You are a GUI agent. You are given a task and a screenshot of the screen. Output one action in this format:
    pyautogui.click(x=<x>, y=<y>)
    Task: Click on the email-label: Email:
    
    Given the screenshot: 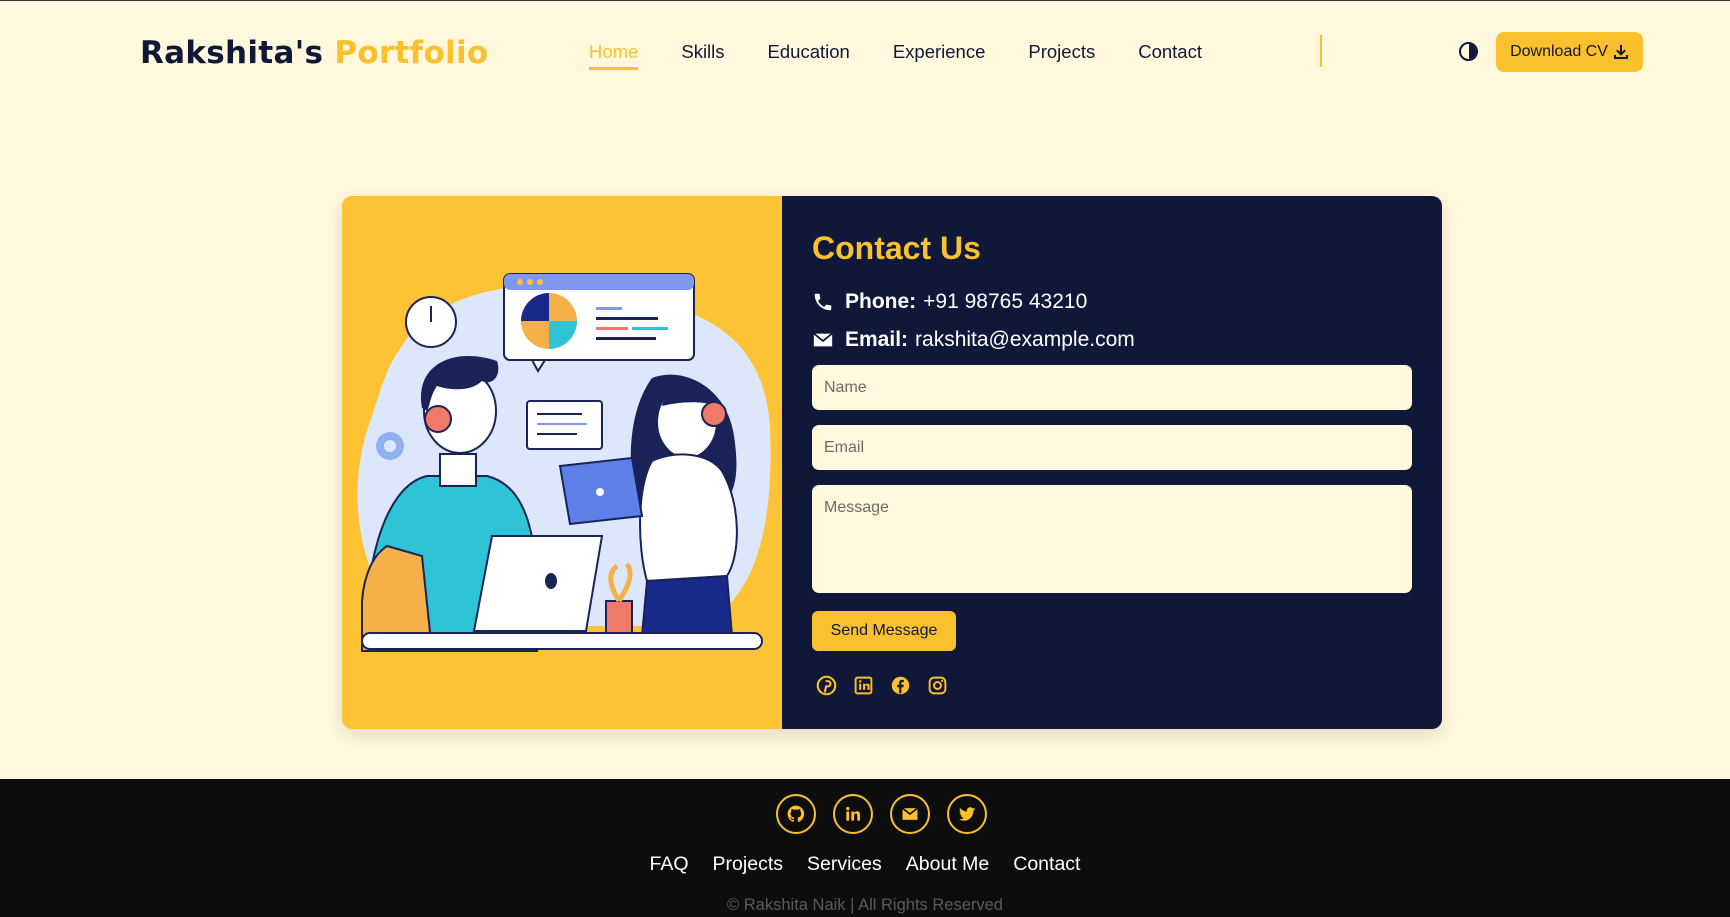 What is the action you would take?
    pyautogui.click(x=877, y=339)
    